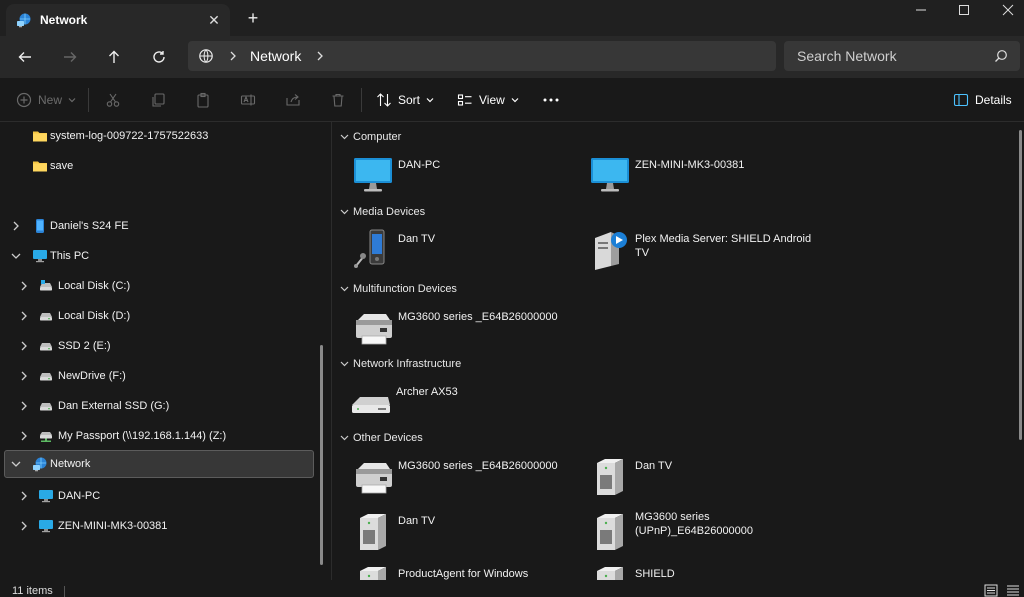 Image resolution: width=1024 pixels, height=597 pixels. What do you see at coordinates (1001, 56) in the screenshot?
I see `search-icon` at bounding box center [1001, 56].